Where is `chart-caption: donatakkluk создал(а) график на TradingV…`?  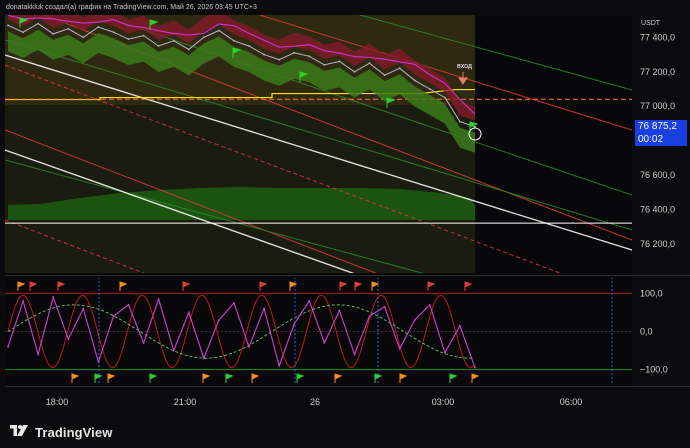 chart-caption: donatakkluk создал(а) график на TradingV… is located at coordinates (131, 7).